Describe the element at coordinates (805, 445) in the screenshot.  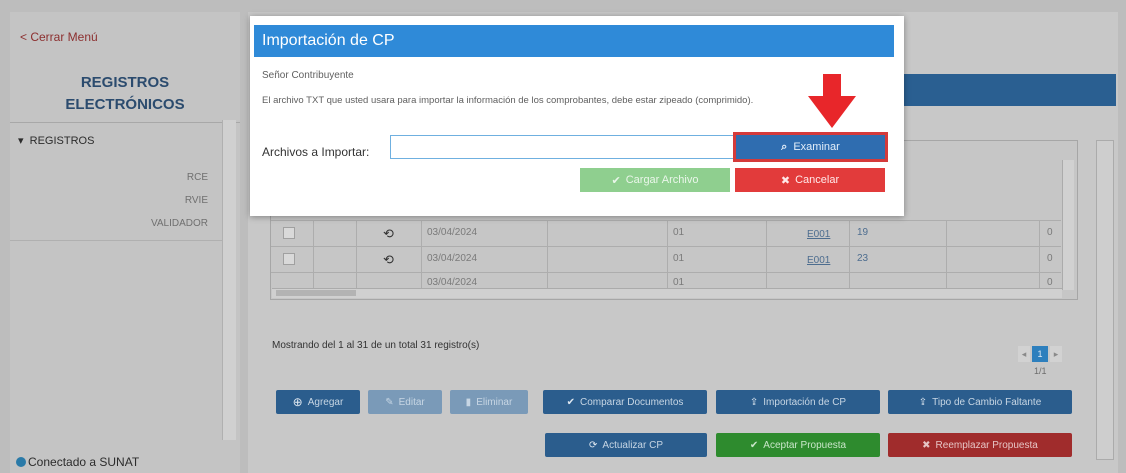
I see `accept-label: Aceptar Propuesta` at that location.